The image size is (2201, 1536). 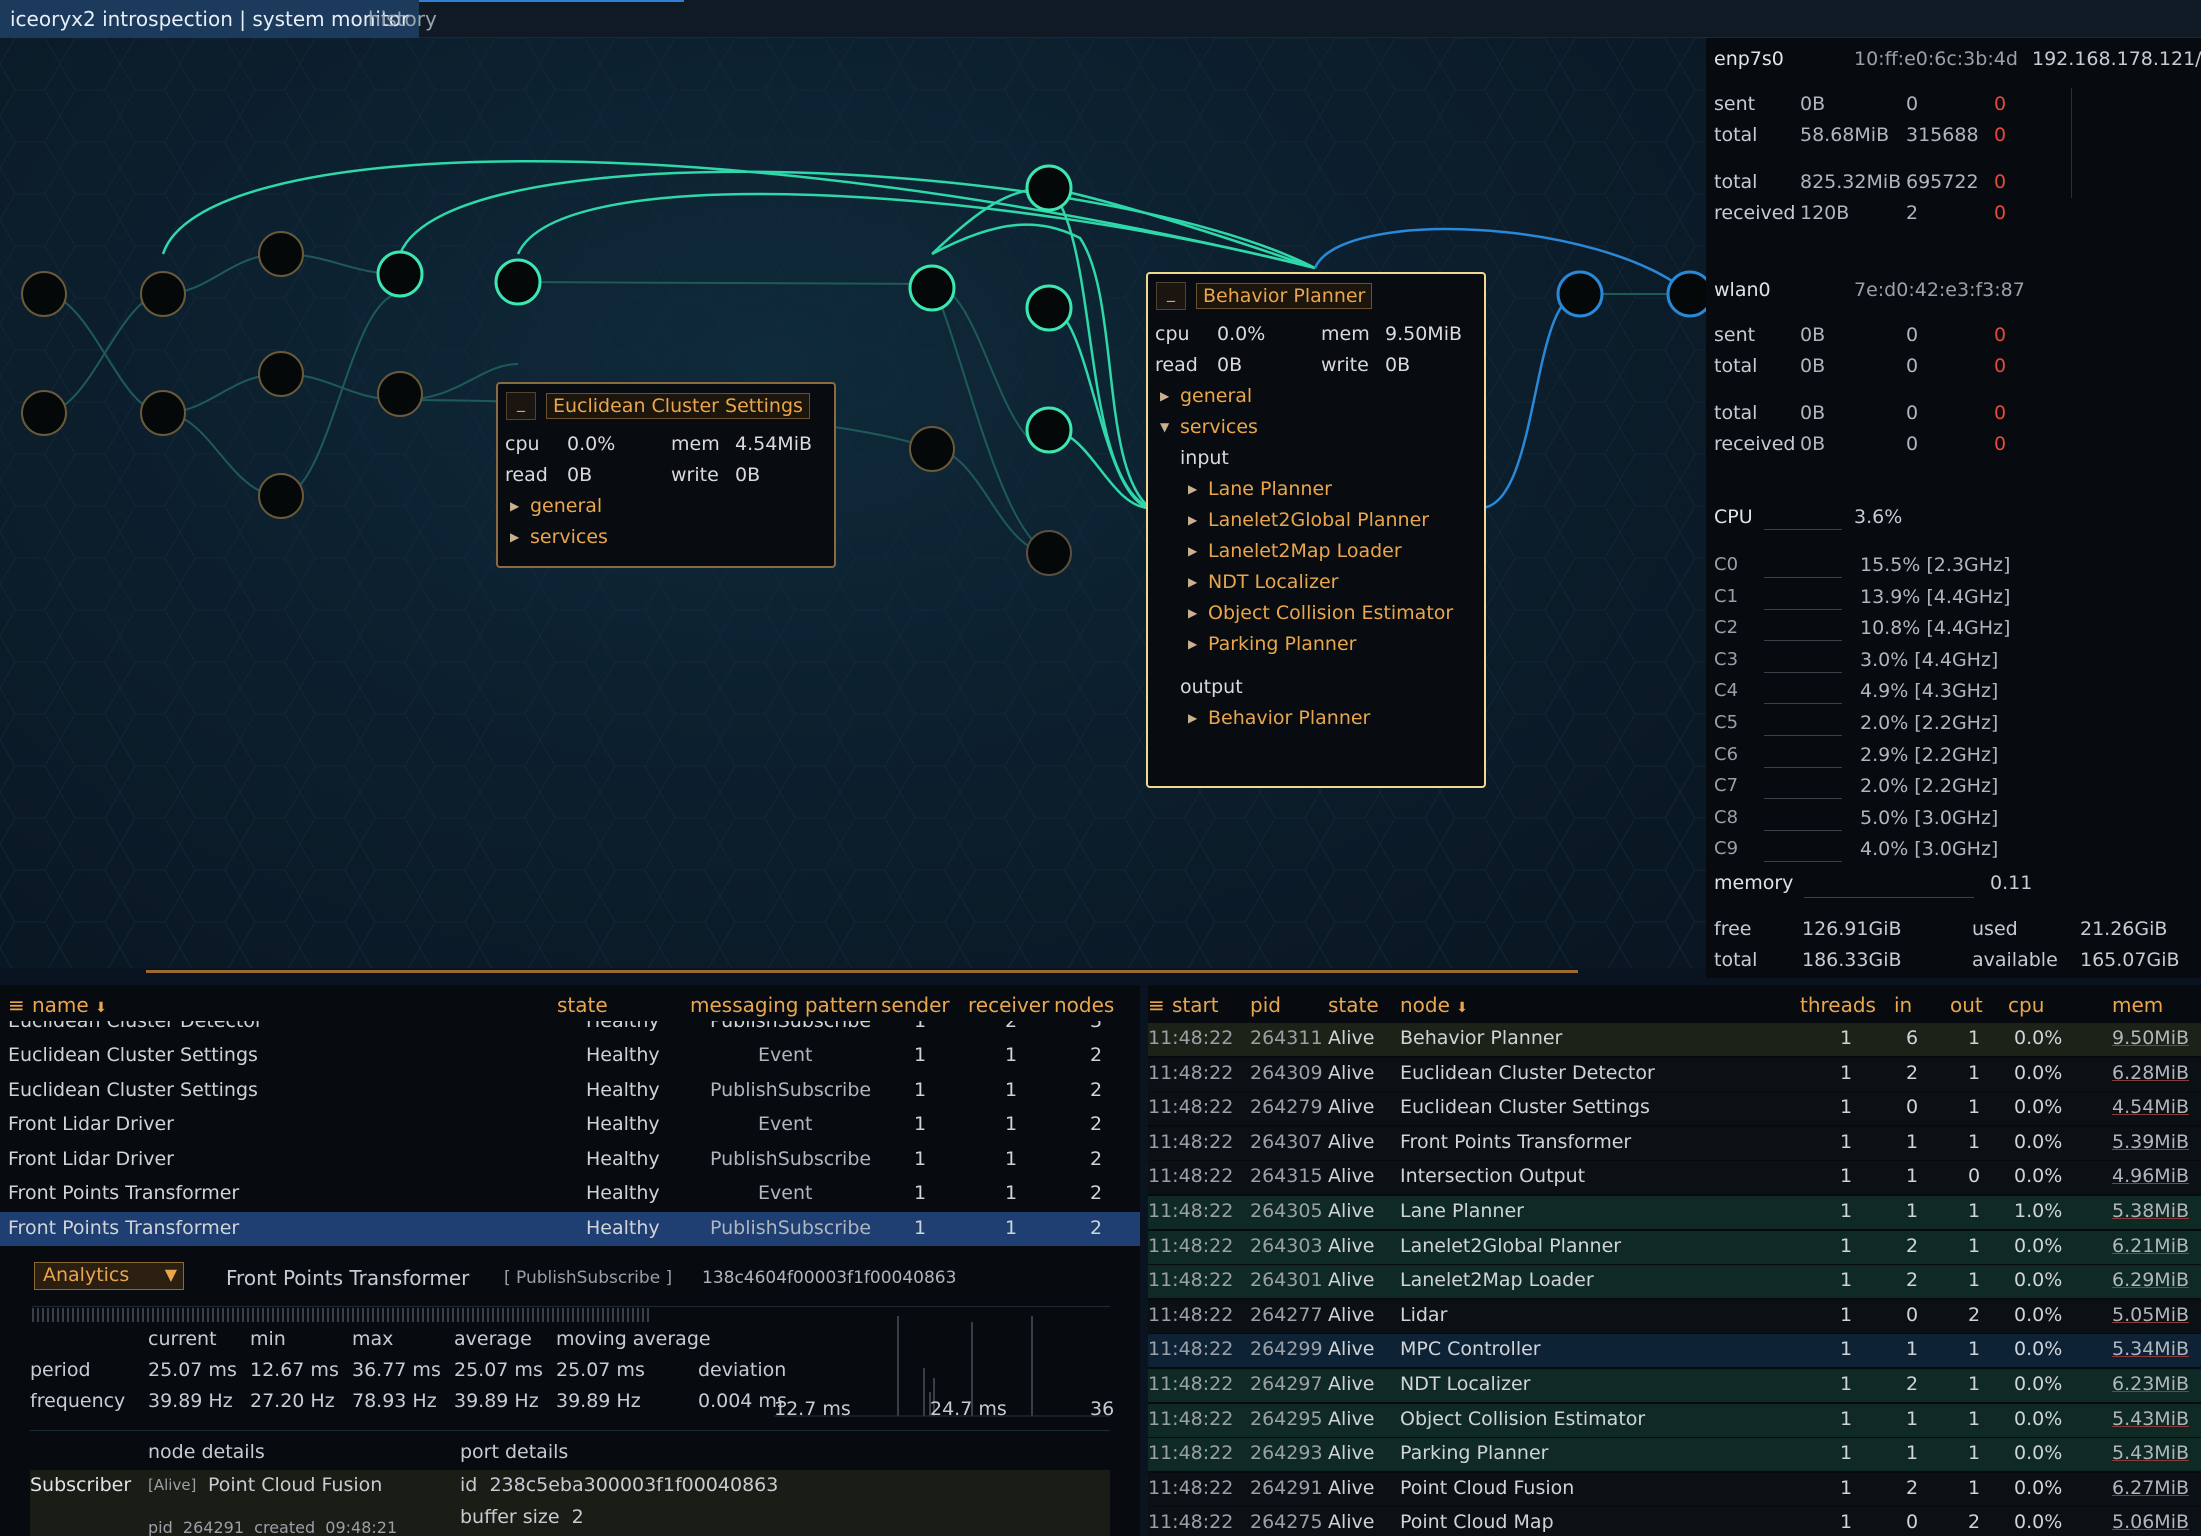 I want to click on output-service-item: ▶ Behavior Planner, so click(x=1316, y=717).